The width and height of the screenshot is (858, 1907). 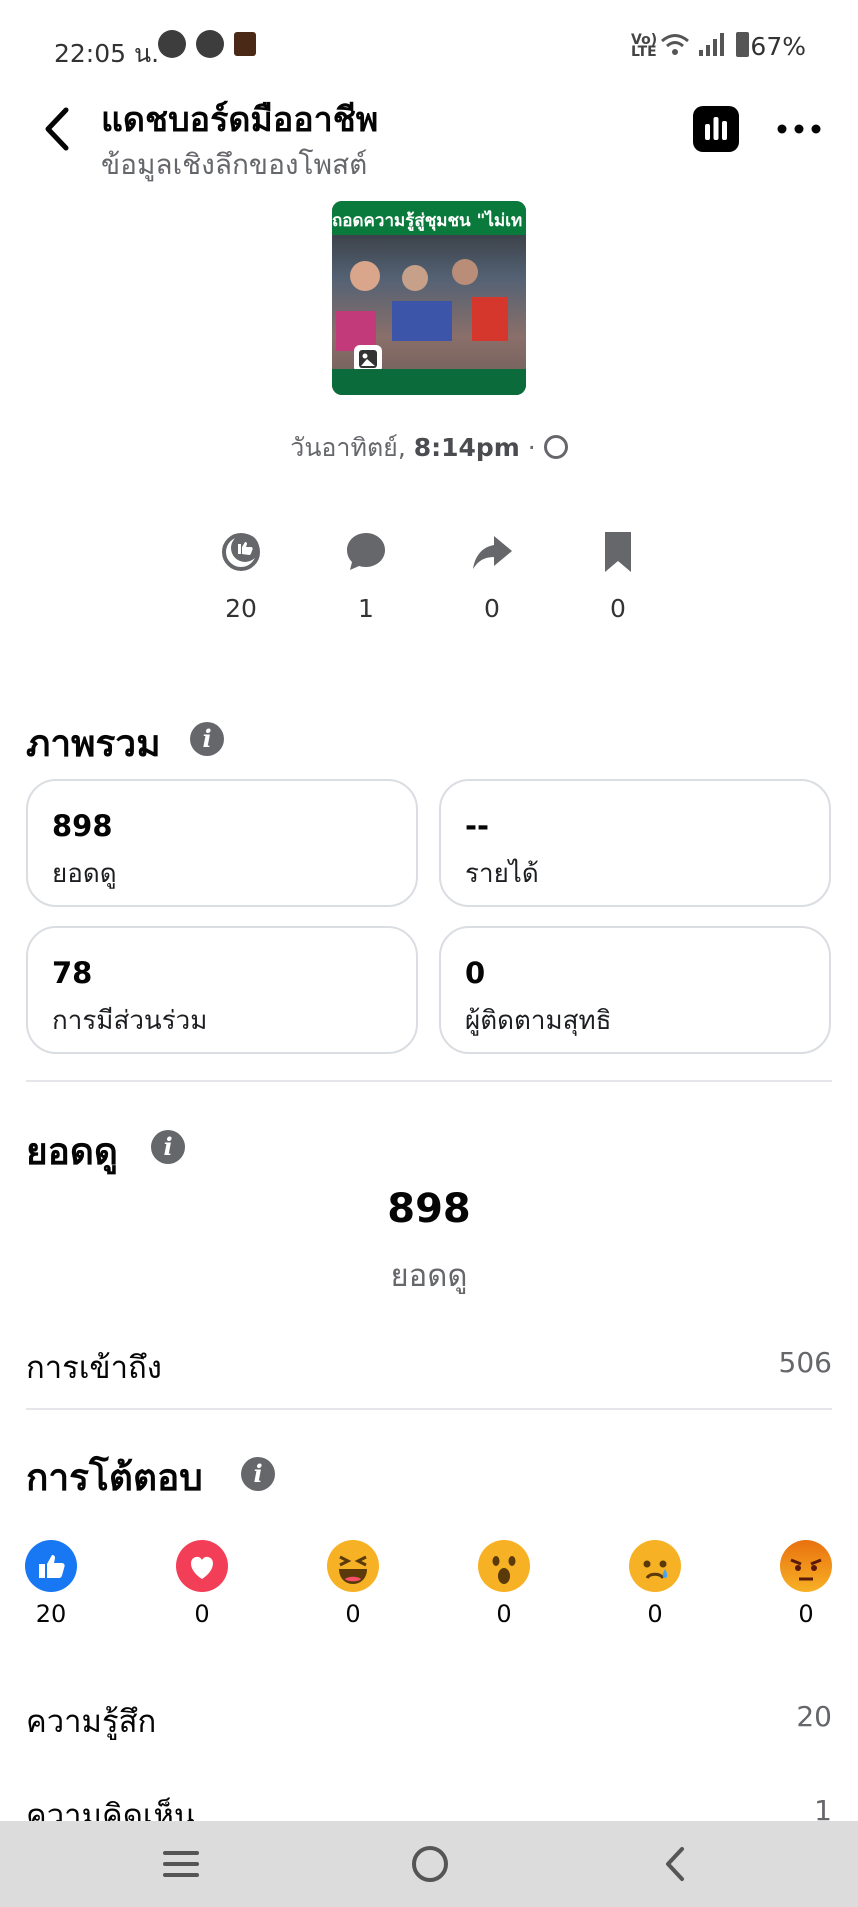 I want to click on shares-count: 0, so click(x=492, y=608).